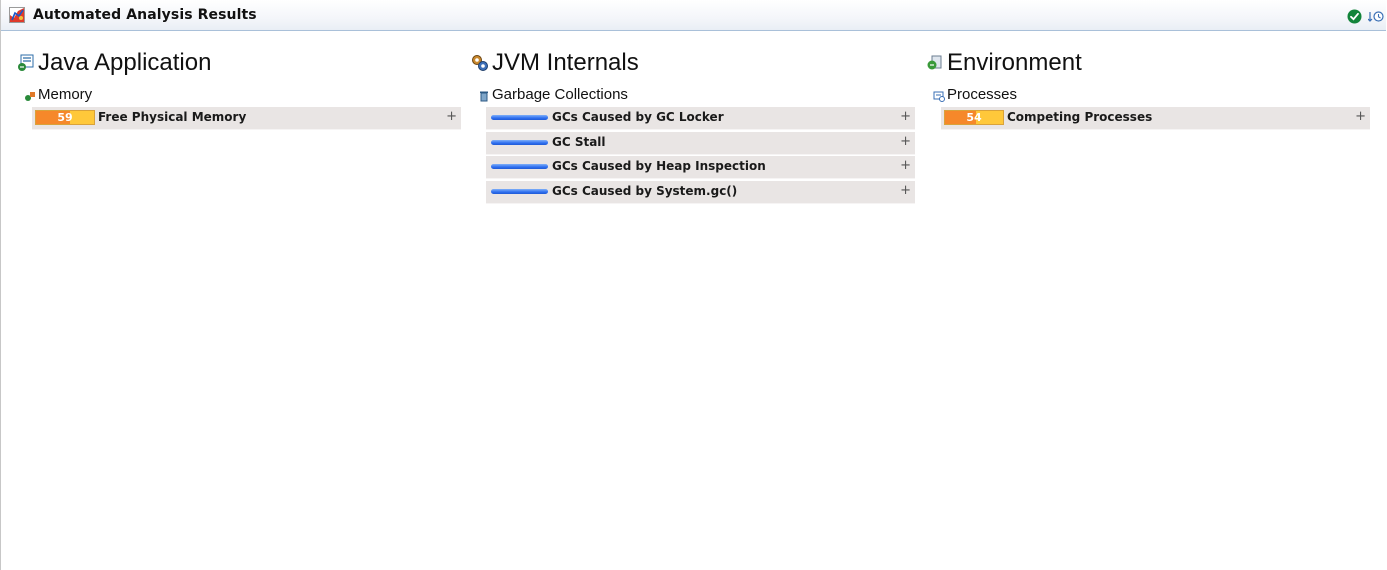 The image size is (1387, 570). I want to click on window-title: Automated Analysis Results, so click(145, 15).